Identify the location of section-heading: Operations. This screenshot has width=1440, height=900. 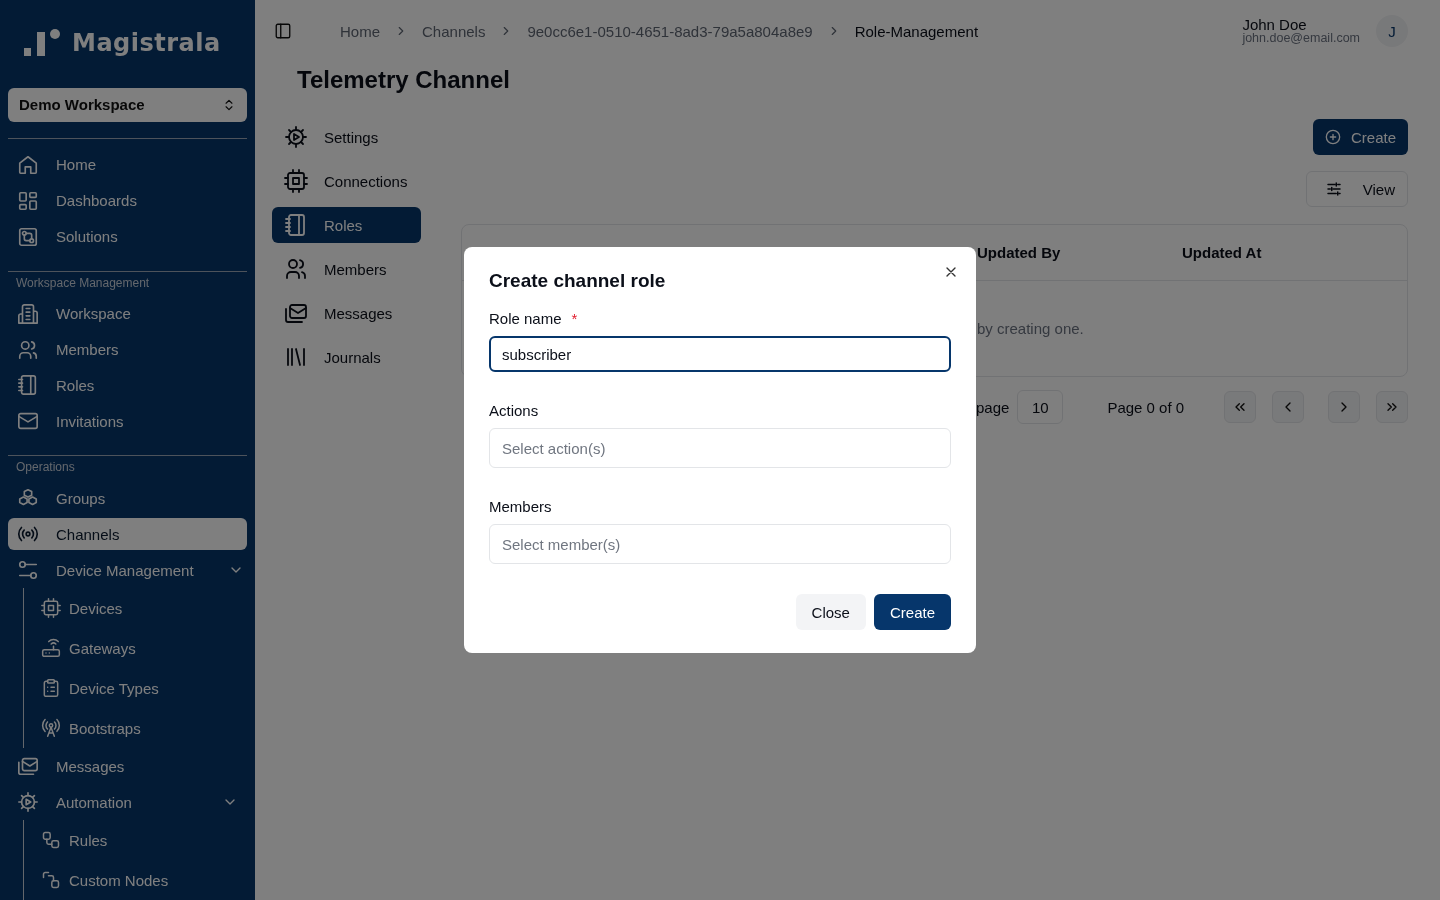
(45, 468).